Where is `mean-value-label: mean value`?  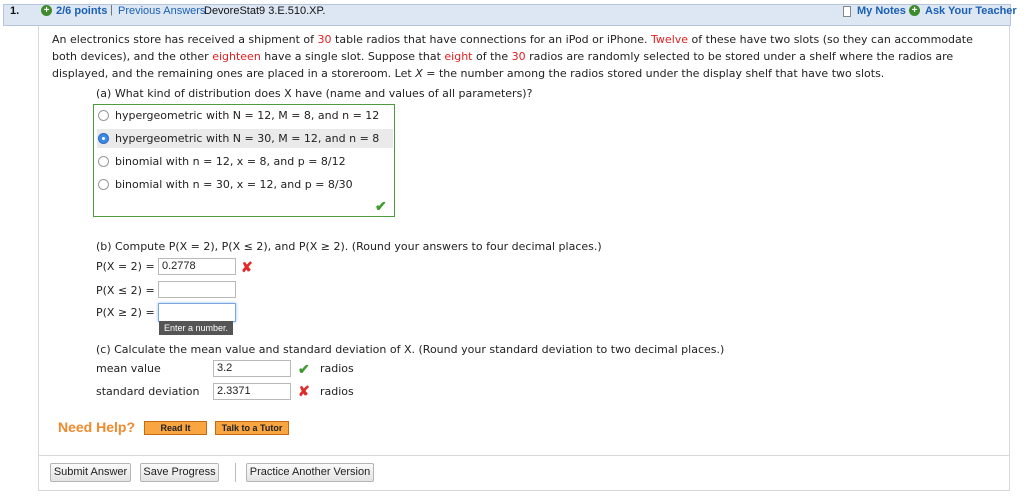
mean-value-label: mean value is located at coordinates (128, 368).